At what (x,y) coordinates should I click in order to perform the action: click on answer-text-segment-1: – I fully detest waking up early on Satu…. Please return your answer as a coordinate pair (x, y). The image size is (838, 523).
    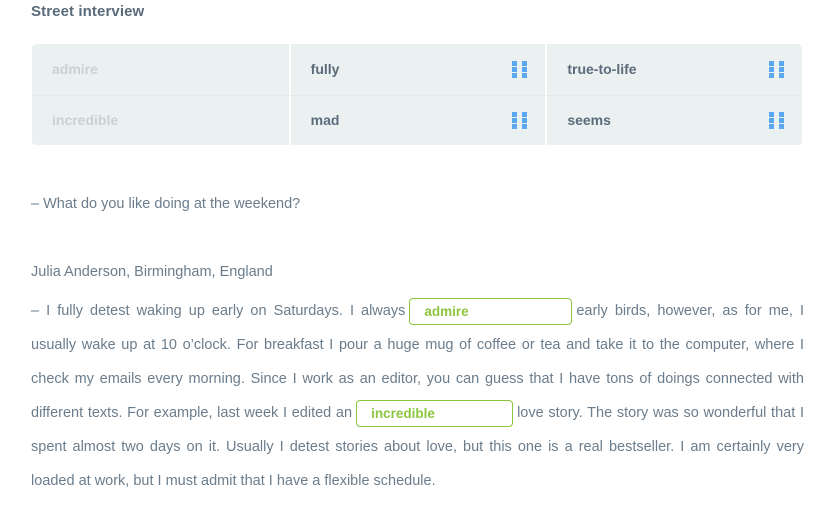
    Looking at the image, I should click on (218, 311).